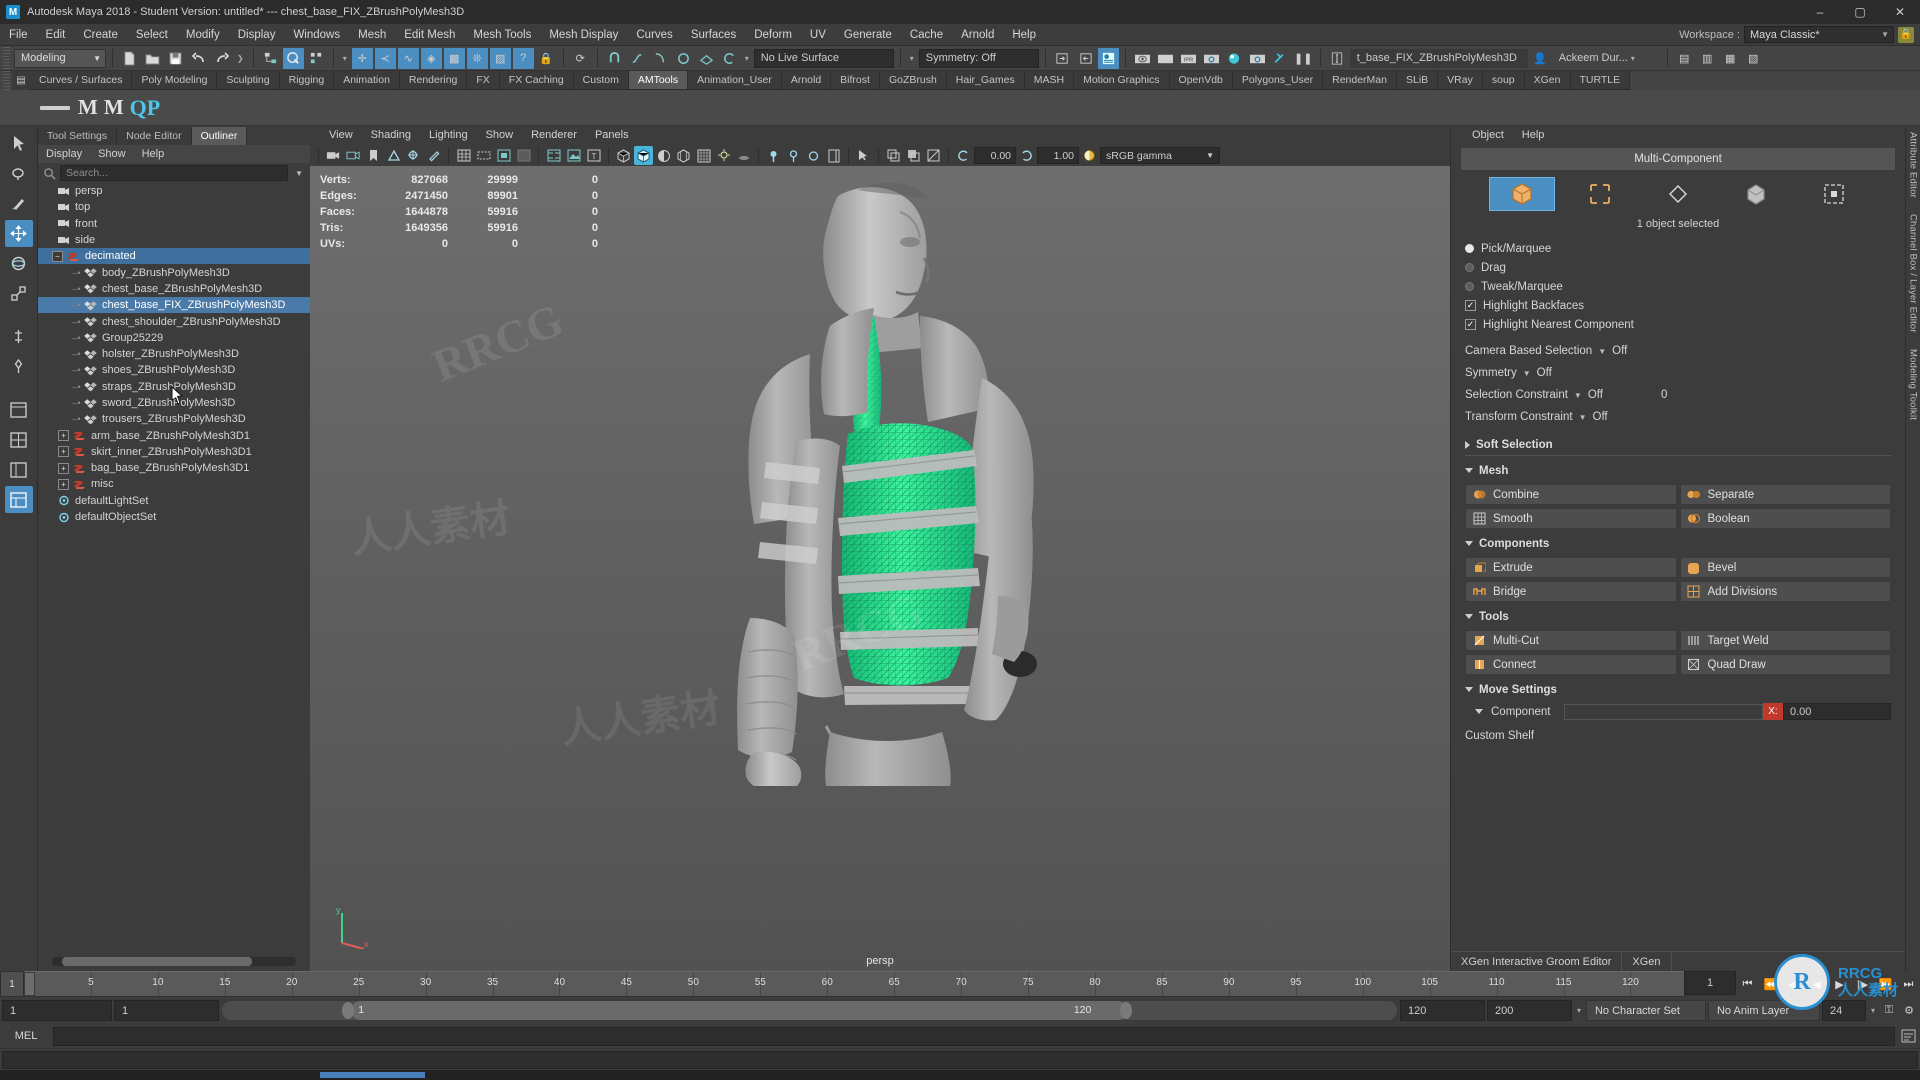 The image size is (1920, 1080). Describe the element at coordinates (1678, 351) in the screenshot. I see `camera-based-selection-row: Camera Based Selection ▼ Off` at that location.